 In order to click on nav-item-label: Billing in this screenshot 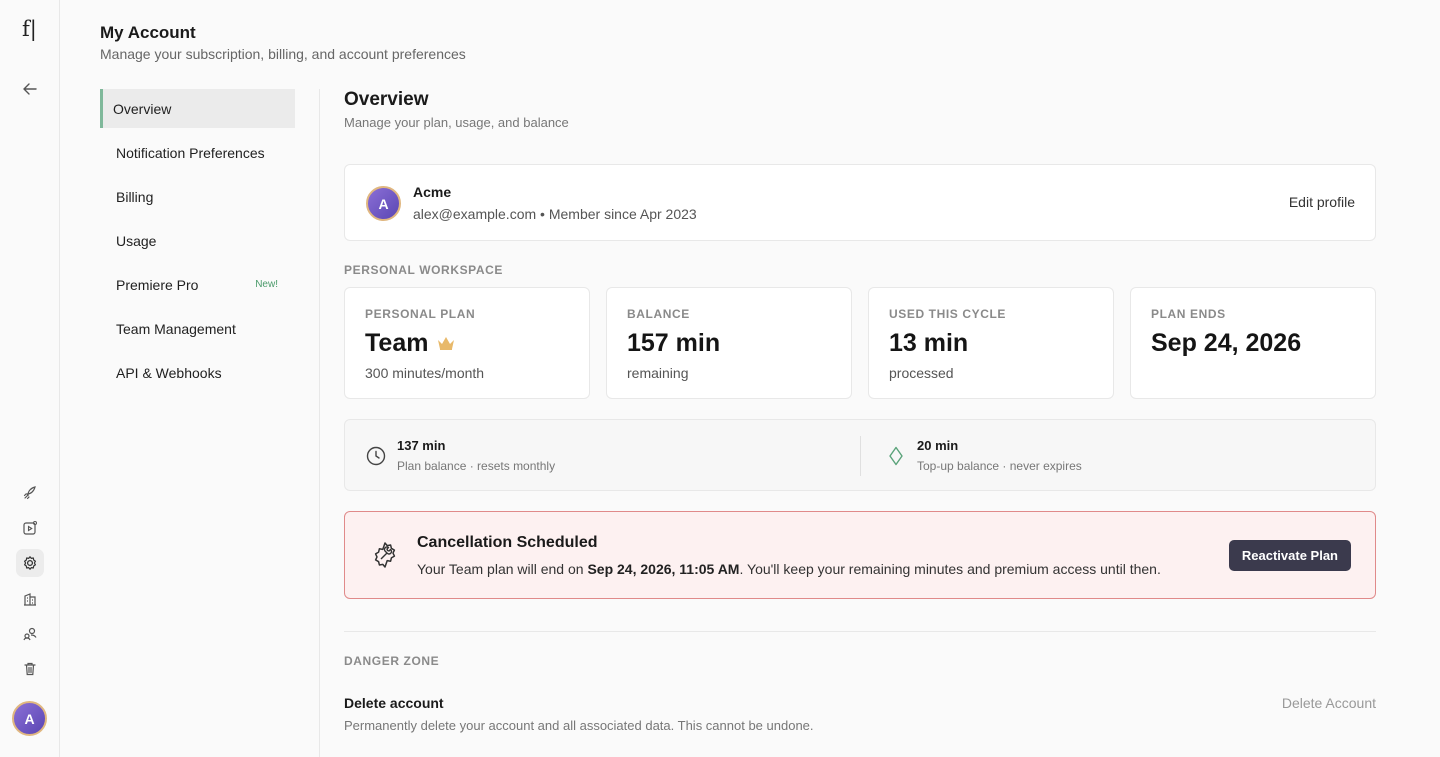, I will do `click(135, 196)`.